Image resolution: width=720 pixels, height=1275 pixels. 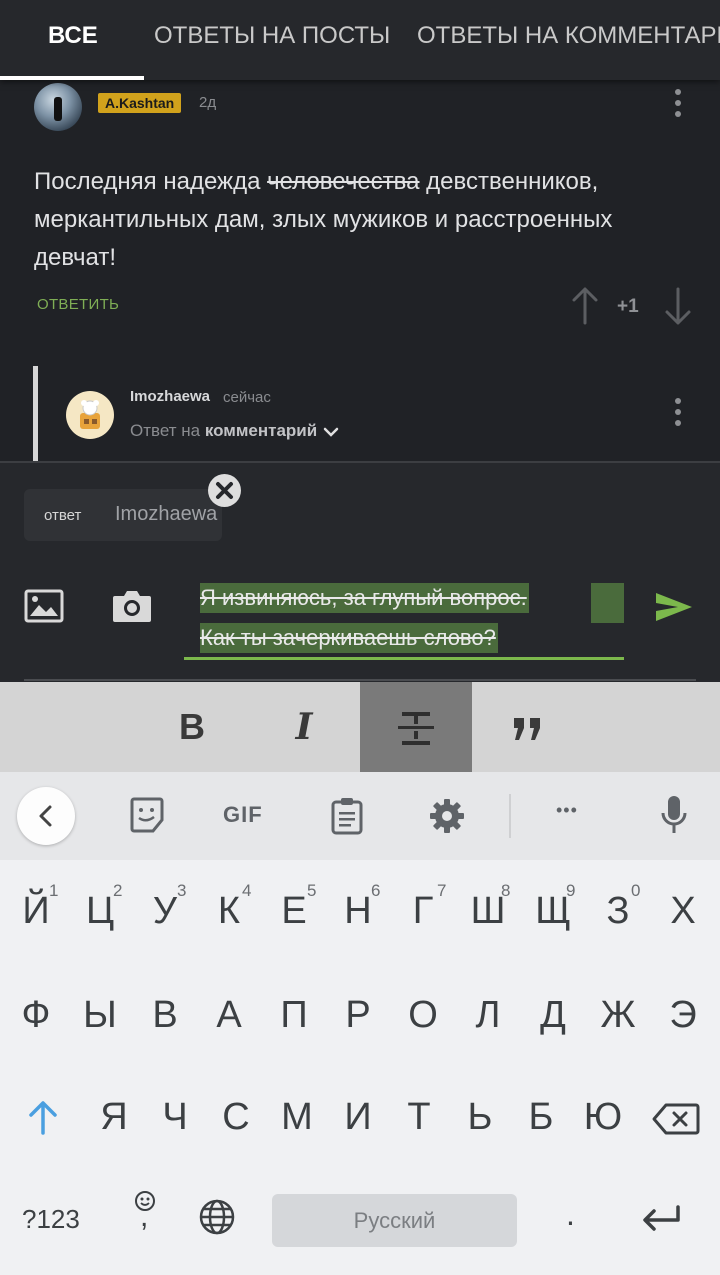 I want to click on back-button, so click(x=46, y=816).